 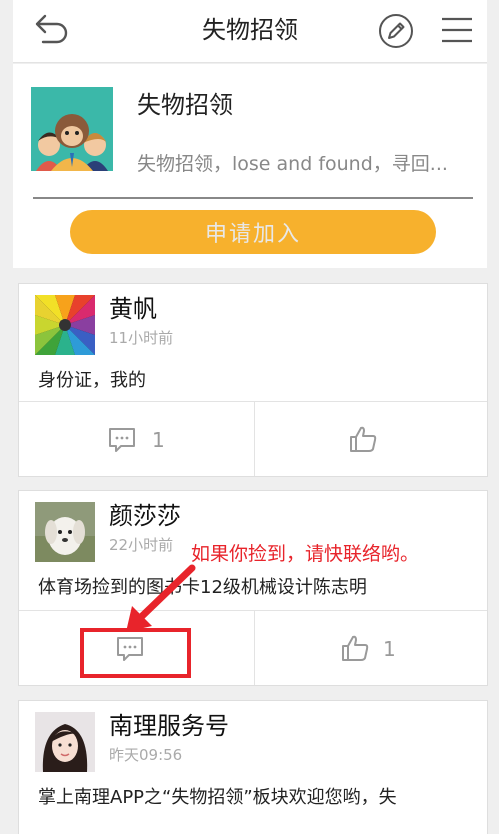 What do you see at coordinates (92, 381) in the screenshot?
I see `post-content: 身份证，我的` at bounding box center [92, 381].